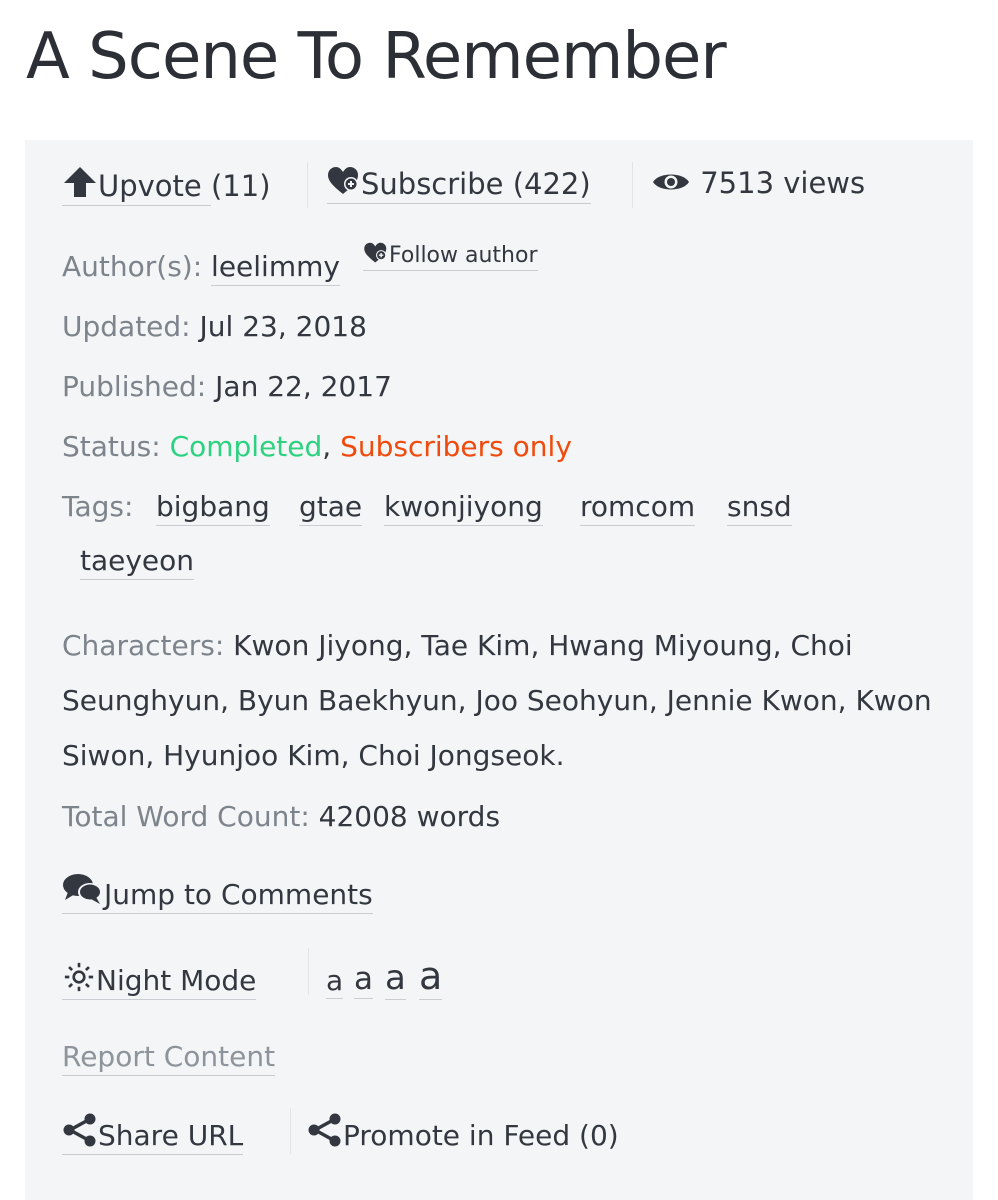  Describe the element at coordinates (303, 386) in the screenshot. I see `published-value: Jan 22, 2017` at that location.